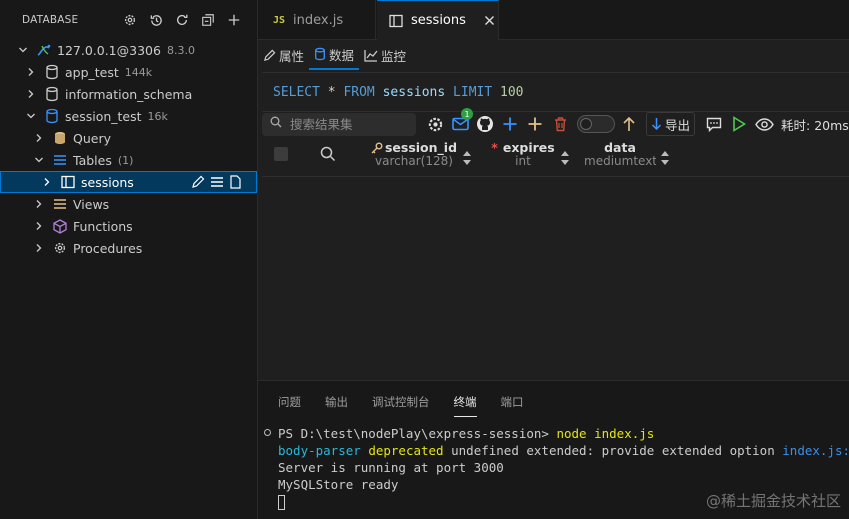 This screenshot has height=519, width=849. What do you see at coordinates (815, 125) in the screenshot?
I see `query-timing: 耗时: 20ms` at bounding box center [815, 125].